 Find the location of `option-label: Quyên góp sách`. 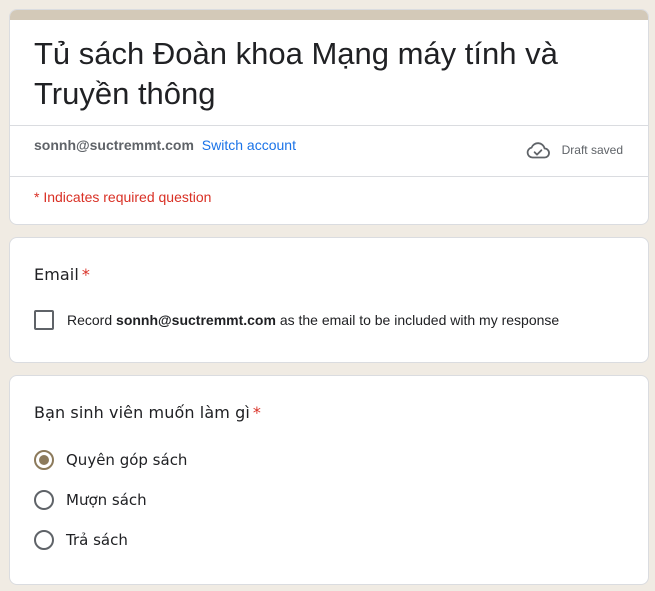

option-label: Quyên góp sách is located at coordinates (127, 460).